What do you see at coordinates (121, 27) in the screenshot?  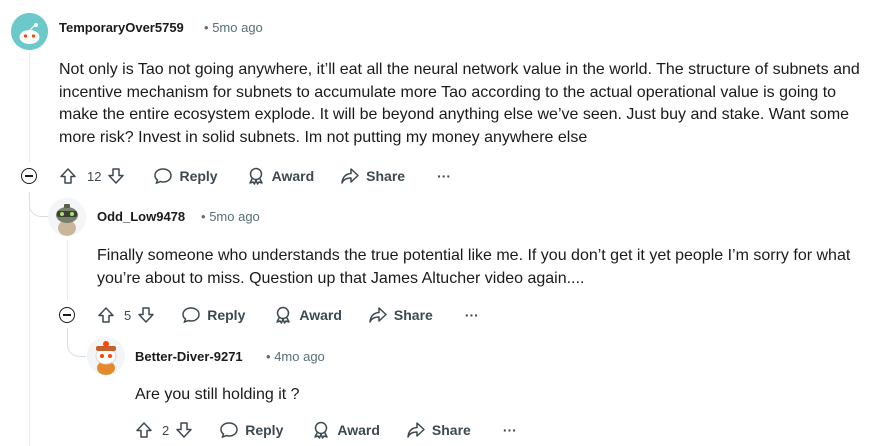 I see `comment-username: TemporaryOver5759` at bounding box center [121, 27].